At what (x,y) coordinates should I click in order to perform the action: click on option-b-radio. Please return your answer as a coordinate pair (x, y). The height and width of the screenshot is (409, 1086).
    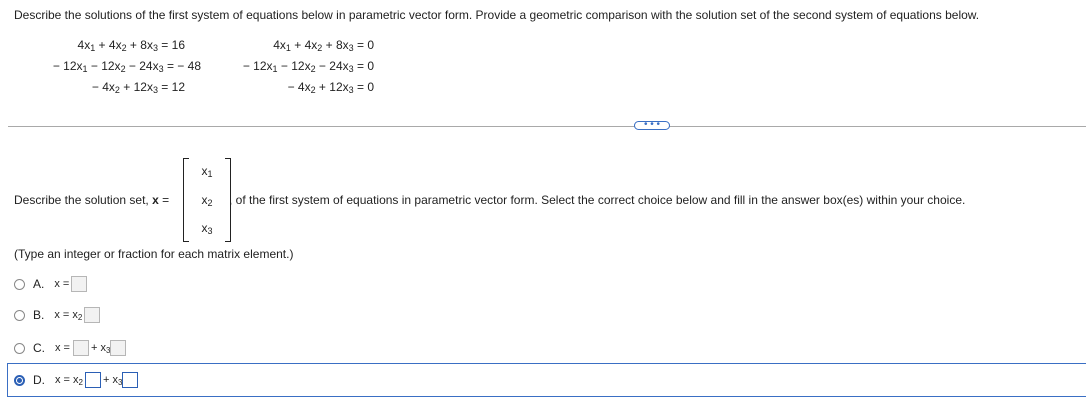
    Looking at the image, I should click on (19, 315).